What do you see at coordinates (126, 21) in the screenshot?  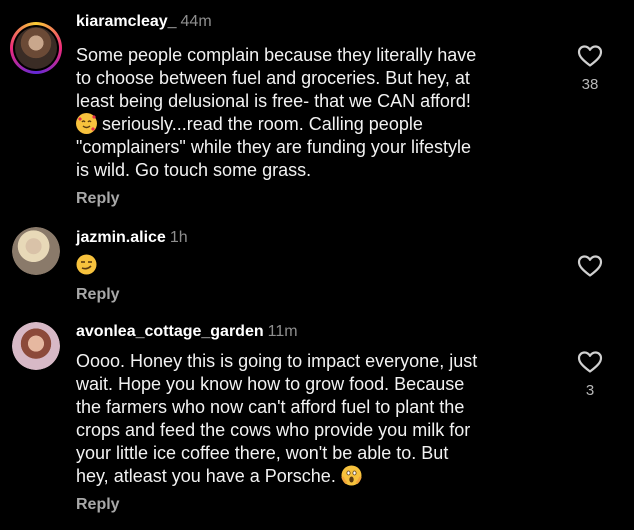 I see `username: kiaramcleay_` at bounding box center [126, 21].